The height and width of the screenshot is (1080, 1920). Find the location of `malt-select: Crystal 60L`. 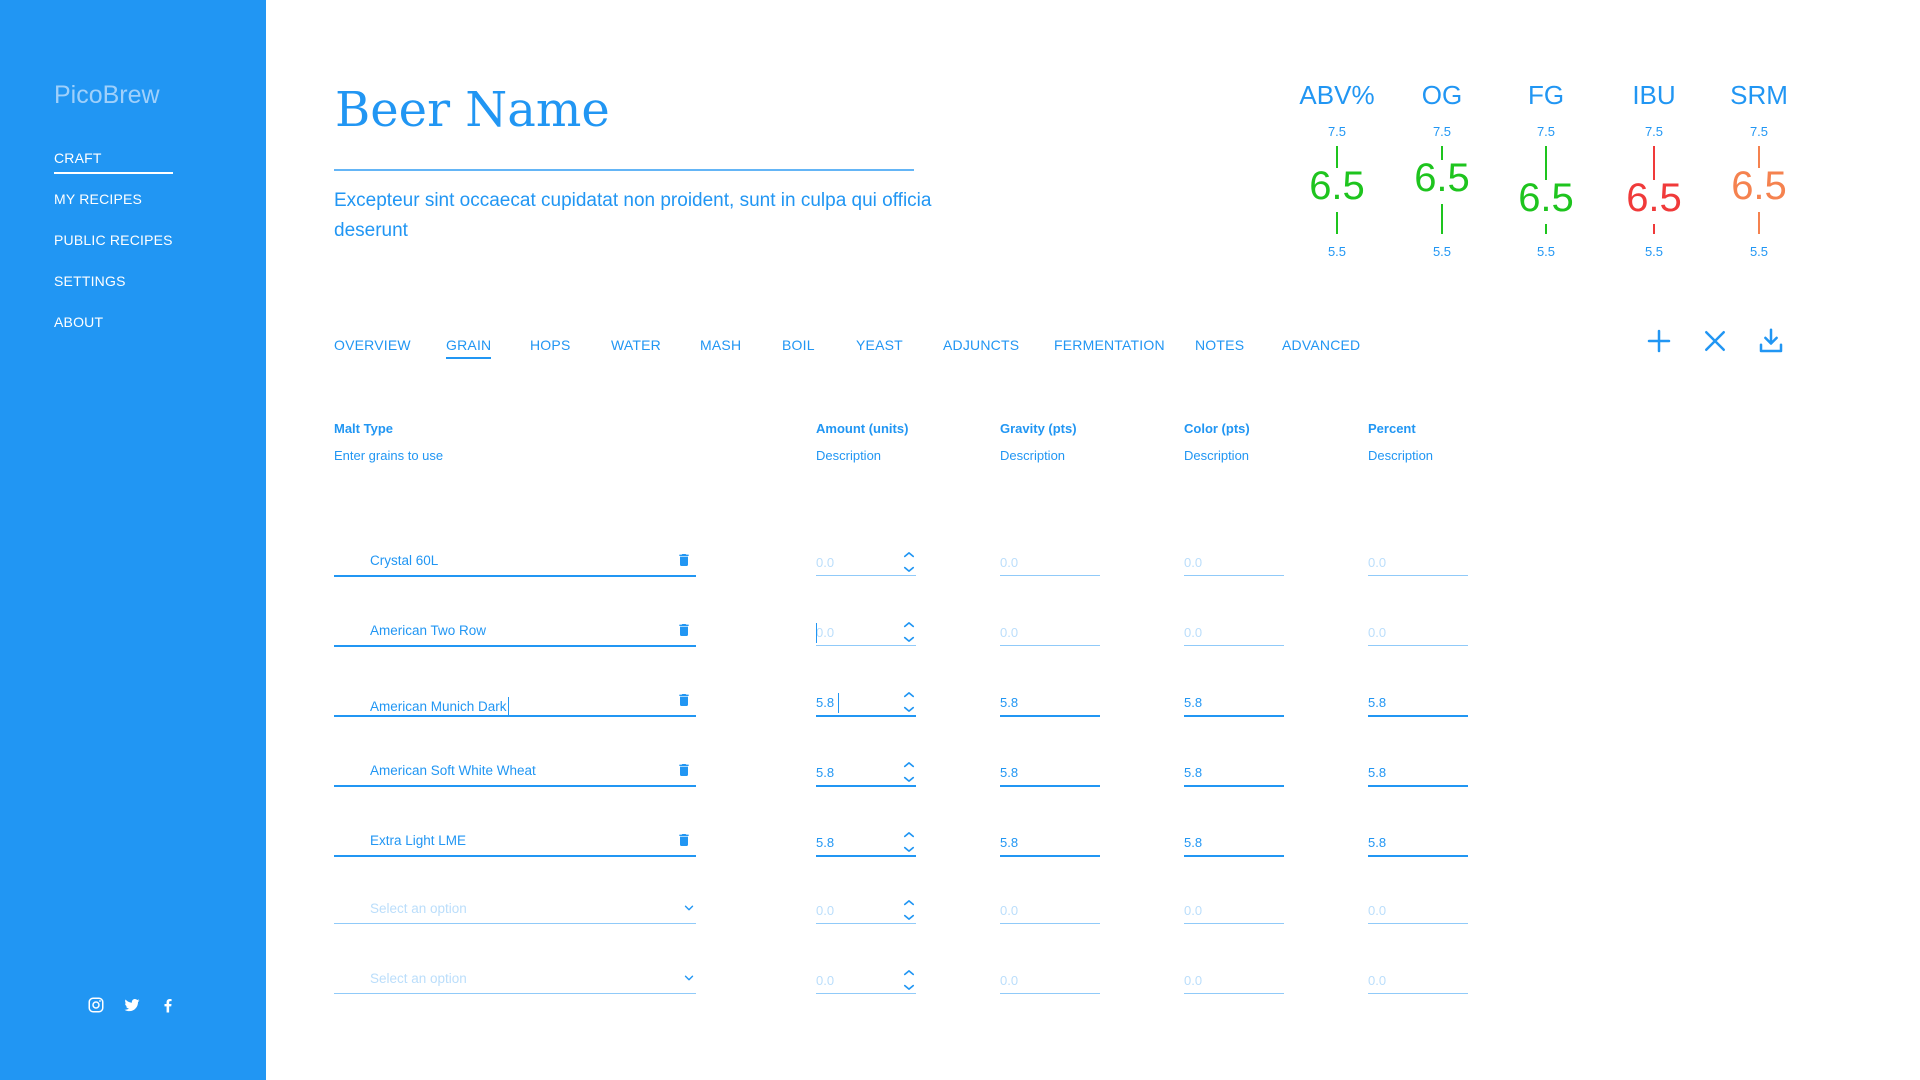

malt-select: Crystal 60L is located at coordinates (515, 551).